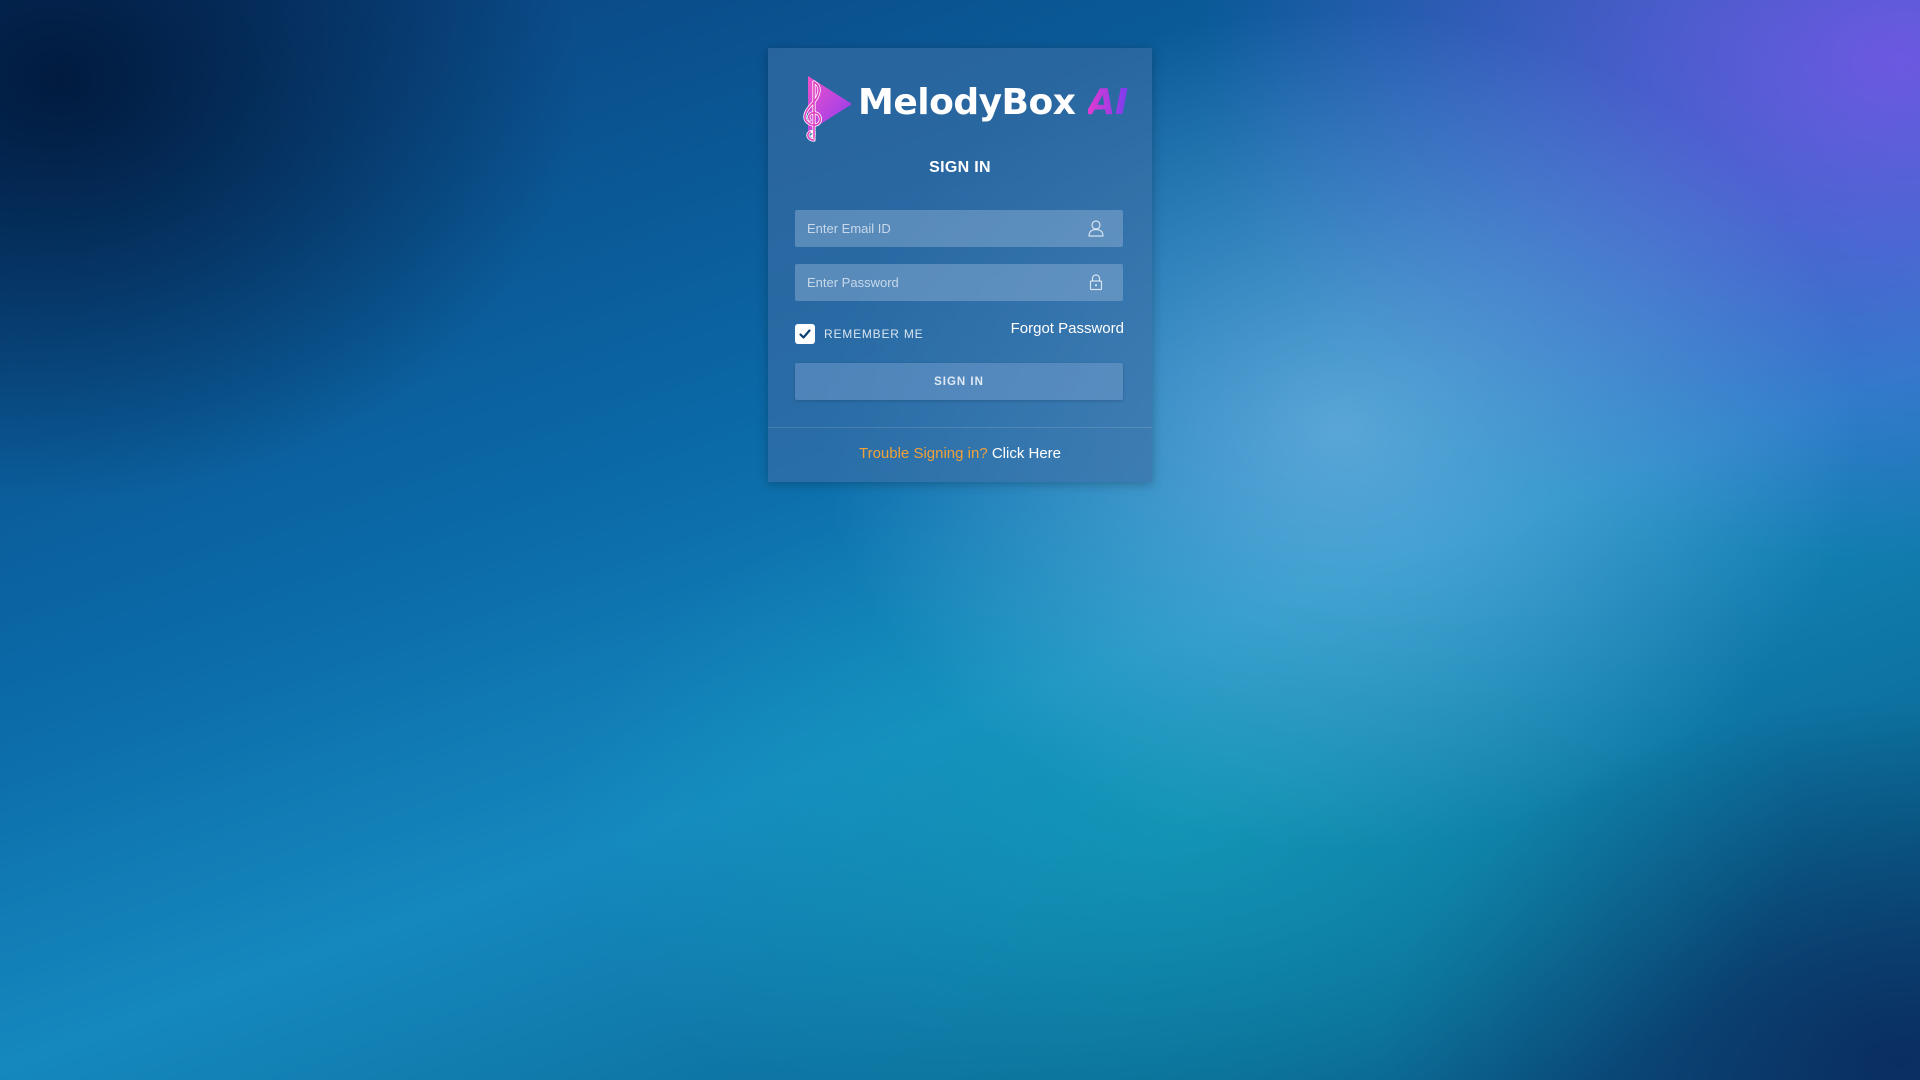  Describe the element at coordinates (923, 453) in the screenshot. I see `trouble-text: Trouble Signing in?` at that location.